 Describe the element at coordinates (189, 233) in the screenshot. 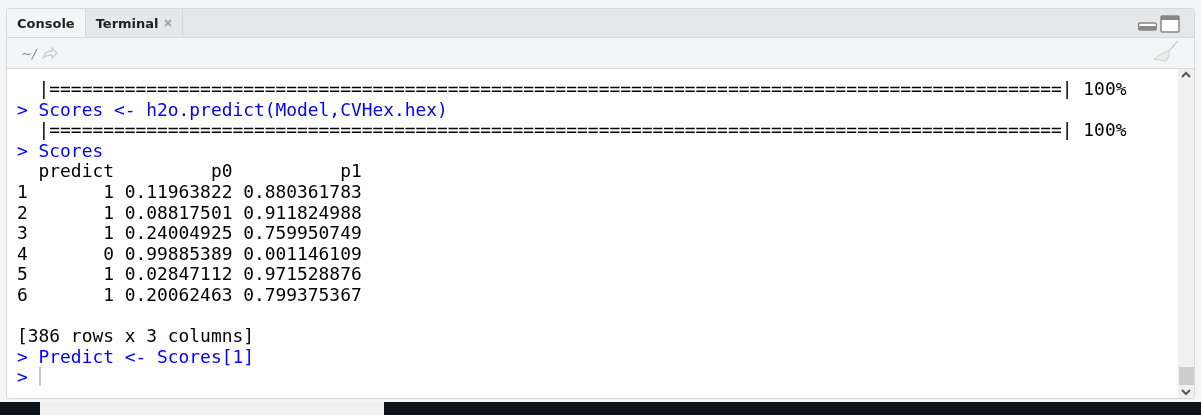

I see `output-text: 3 1 0.24004925 0.759950749` at that location.